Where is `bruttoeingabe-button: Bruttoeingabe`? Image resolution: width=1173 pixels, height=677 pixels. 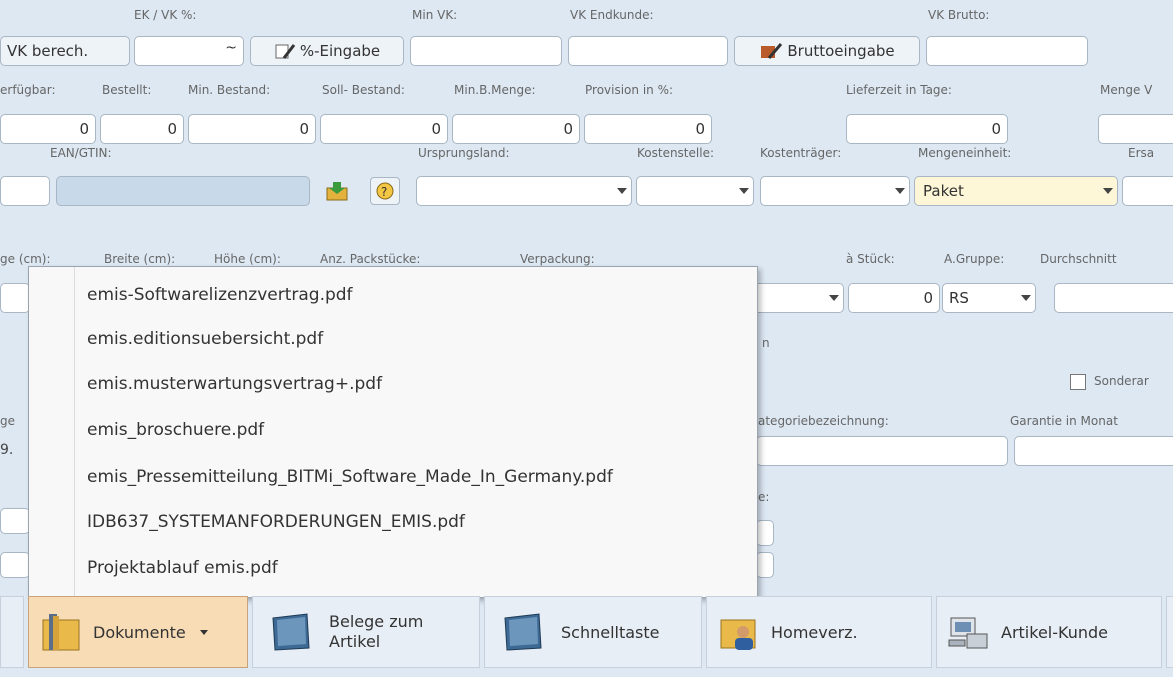
bruttoeingabe-button: Bruttoeingabe is located at coordinates (827, 51).